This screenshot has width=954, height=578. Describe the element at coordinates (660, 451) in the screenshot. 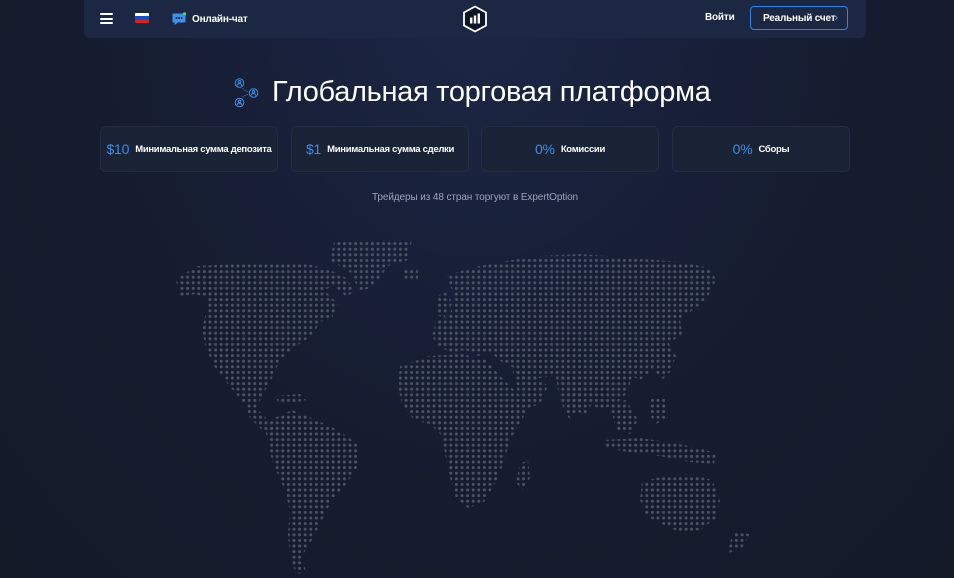

I see `map-indonesia` at that location.